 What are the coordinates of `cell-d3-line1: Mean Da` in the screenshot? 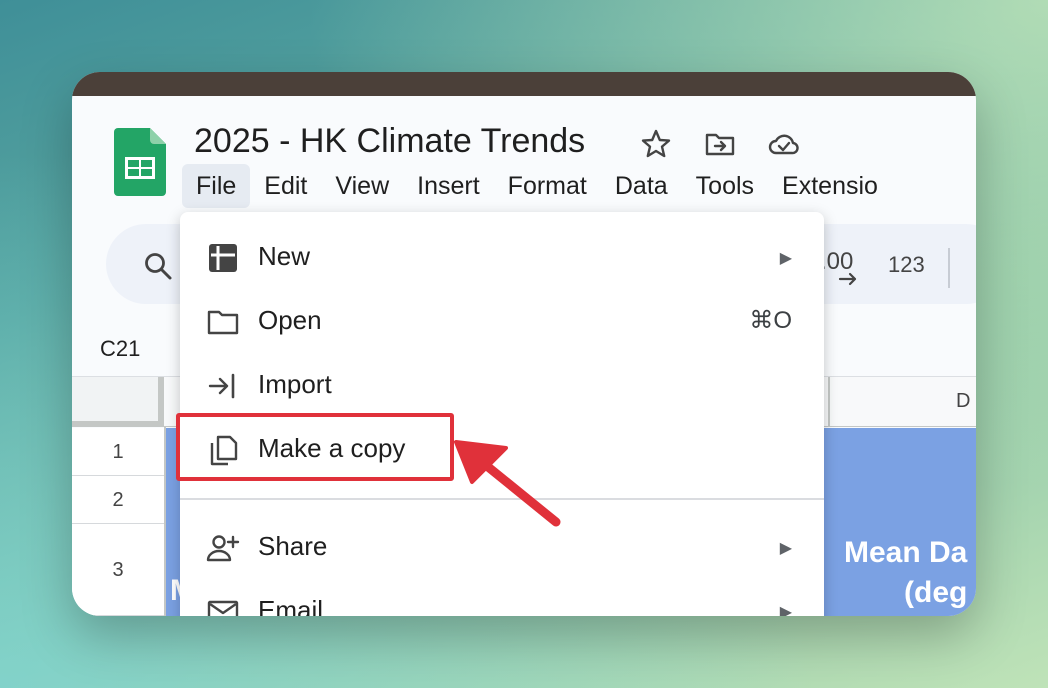 It's located at (906, 552).